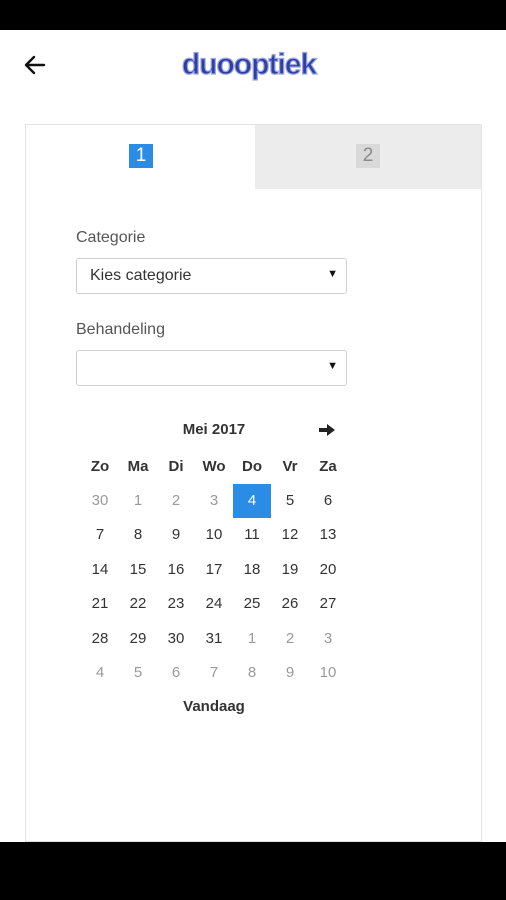 This screenshot has width=506, height=900. What do you see at coordinates (176, 466) in the screenshot?
I see `weekday-label: Di` at bounding box center [176, 466].